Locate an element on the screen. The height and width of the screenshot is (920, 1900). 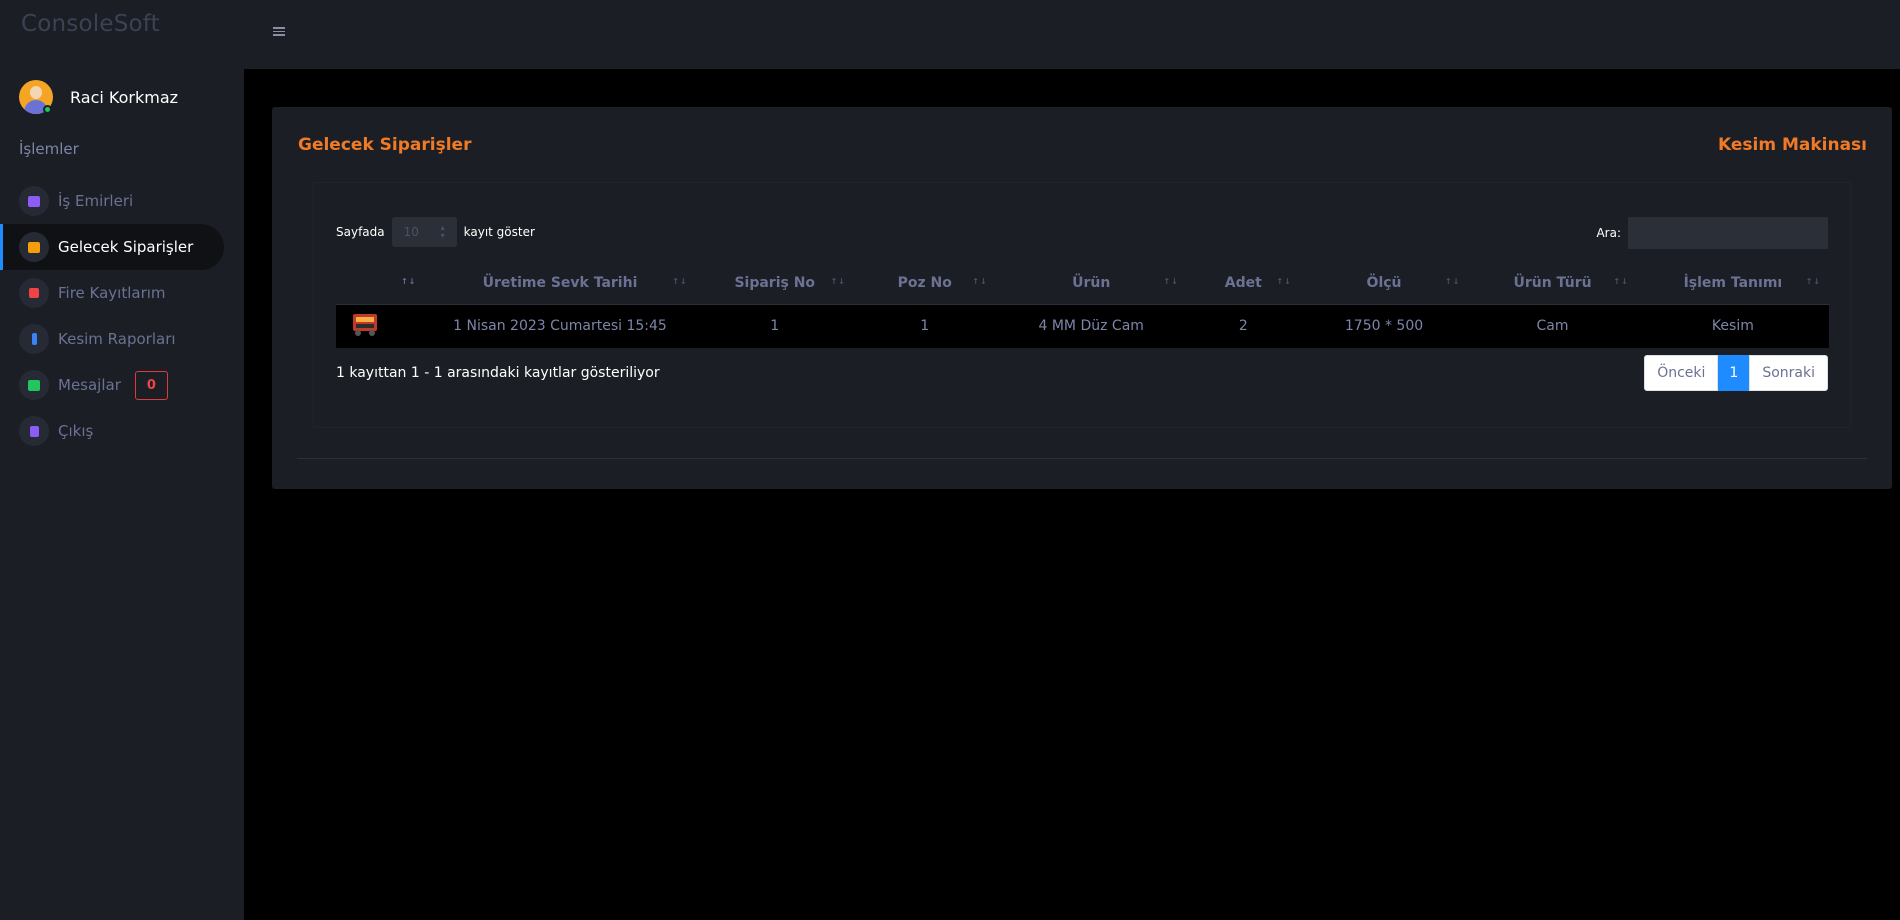
column-header-size: Ölçü ↑↓ is located at coordinates (1384, 284).